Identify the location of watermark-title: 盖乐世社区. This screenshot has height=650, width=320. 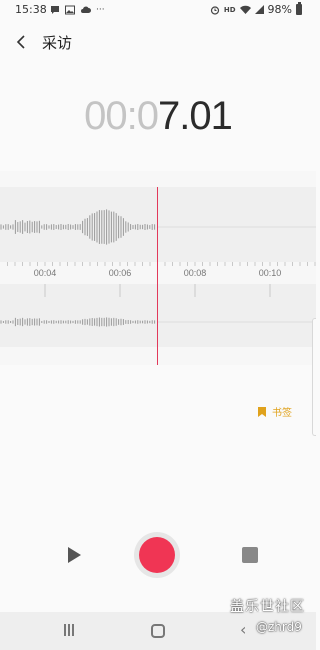
(267, 607).